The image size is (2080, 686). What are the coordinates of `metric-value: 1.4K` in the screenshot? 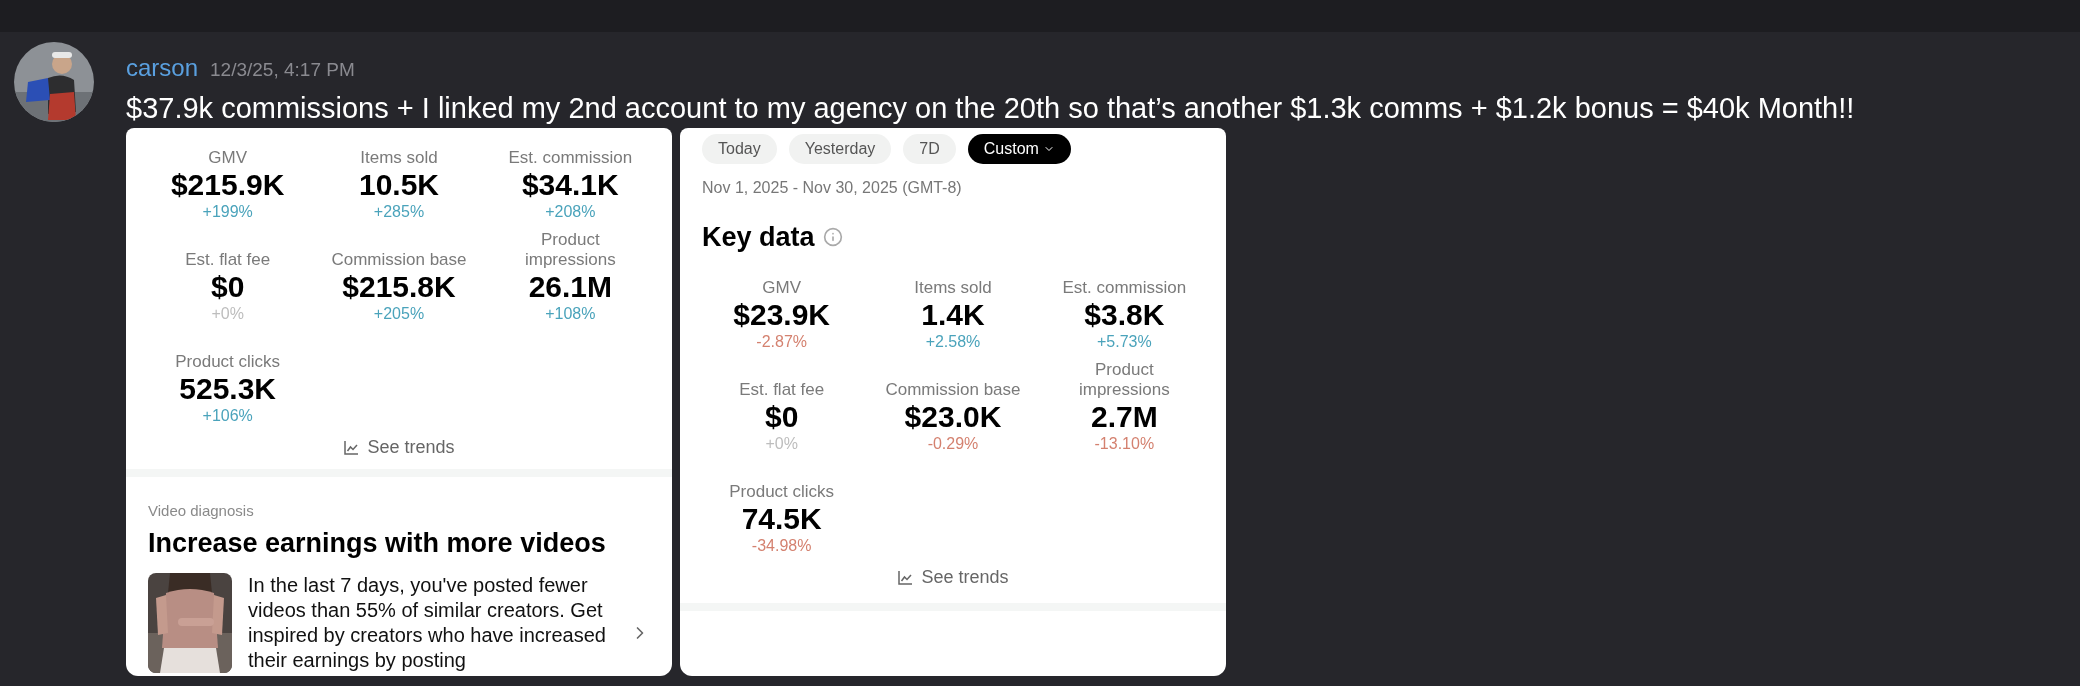 It's located at (953, 315).